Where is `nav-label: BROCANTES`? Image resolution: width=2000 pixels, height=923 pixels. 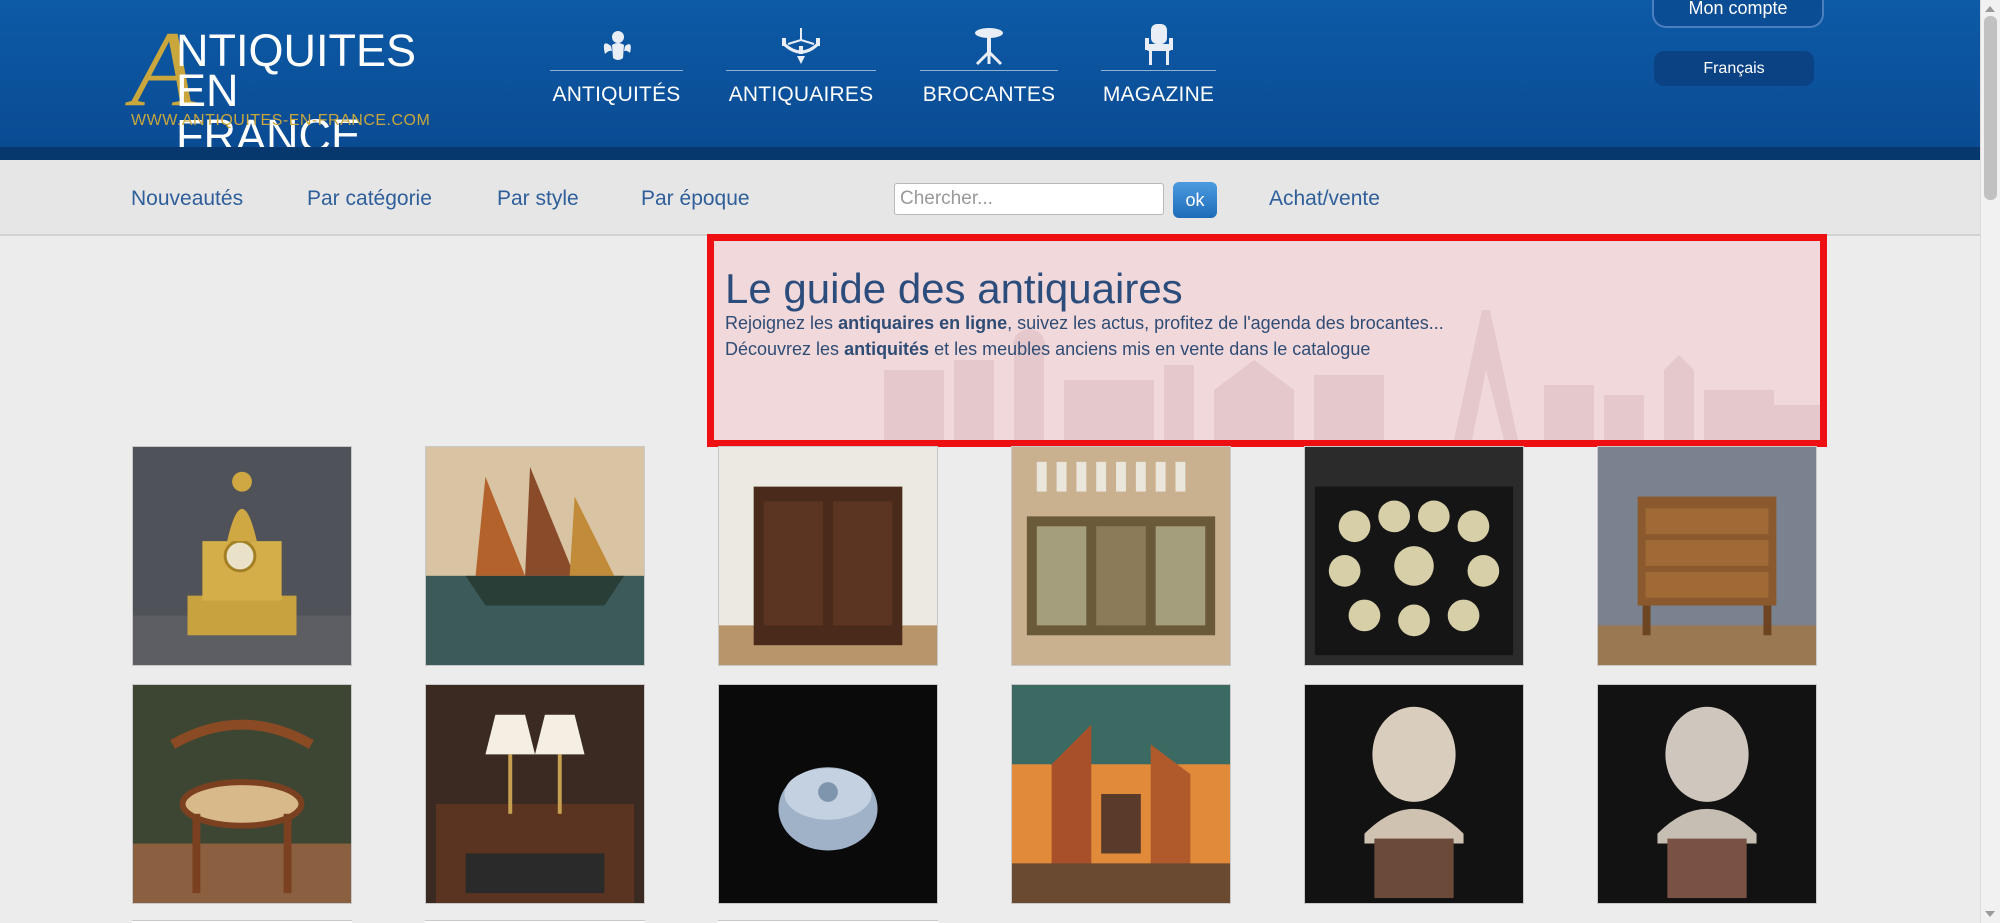
nav-label: BROCANTES is located at coordinates (989, 94).